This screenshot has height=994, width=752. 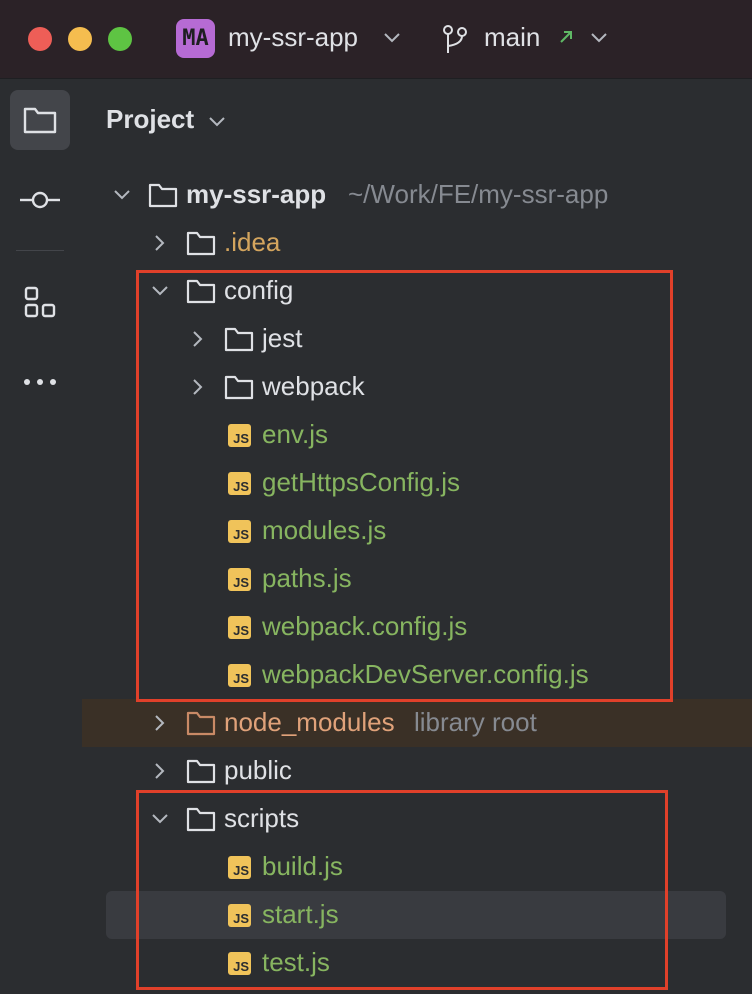 I want to click on zoom-window-button, so click(x=120, y=39).